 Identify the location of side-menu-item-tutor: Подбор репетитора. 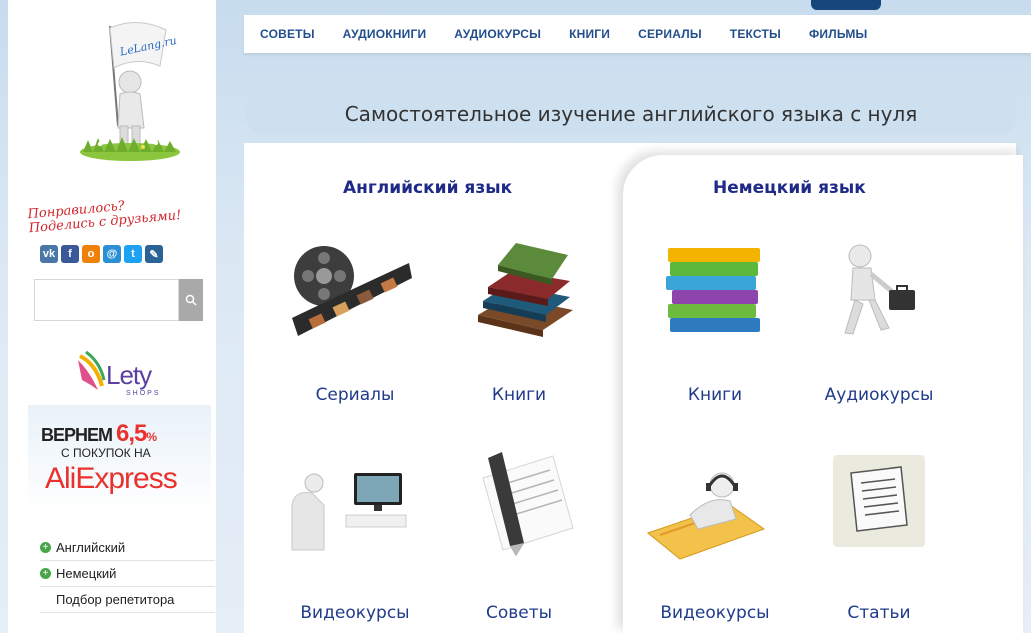
(127, 600).